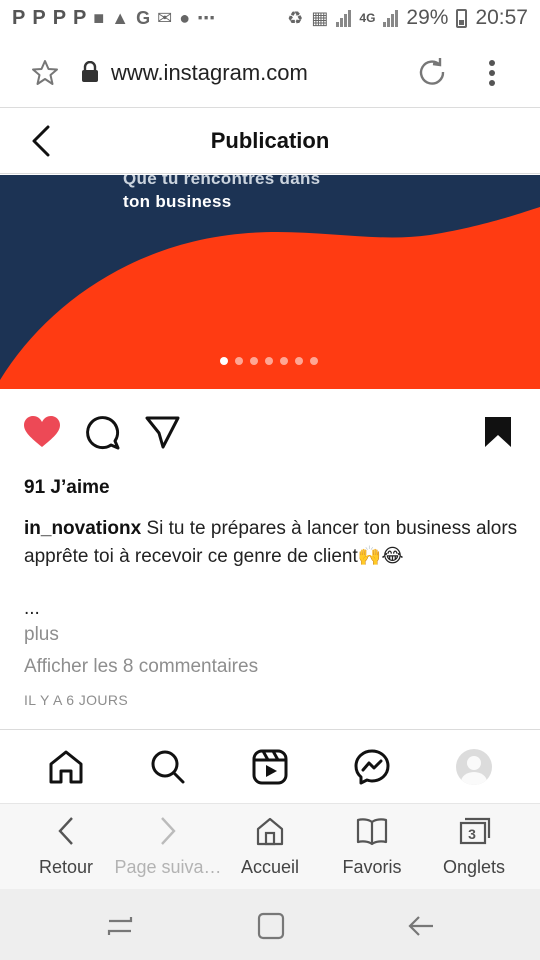 The width and height of the screenshot is (540, 960). I want to click on bookmark-icon, so click(498, 432).